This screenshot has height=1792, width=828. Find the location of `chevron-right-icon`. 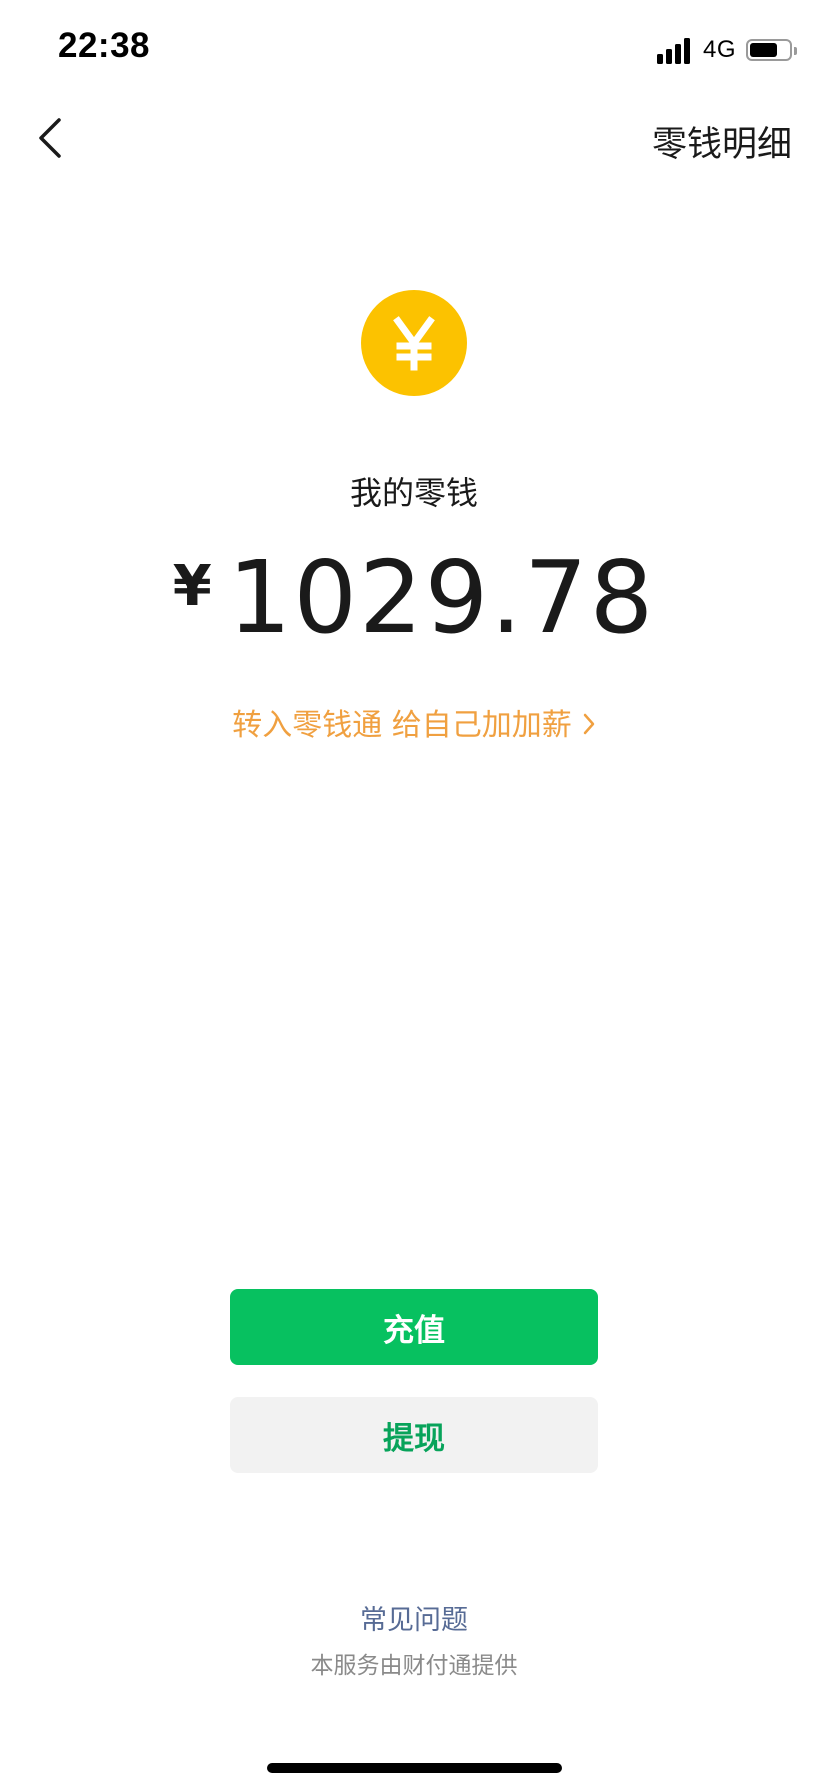

chevron-right-icon is located at coordinates (589, 726).